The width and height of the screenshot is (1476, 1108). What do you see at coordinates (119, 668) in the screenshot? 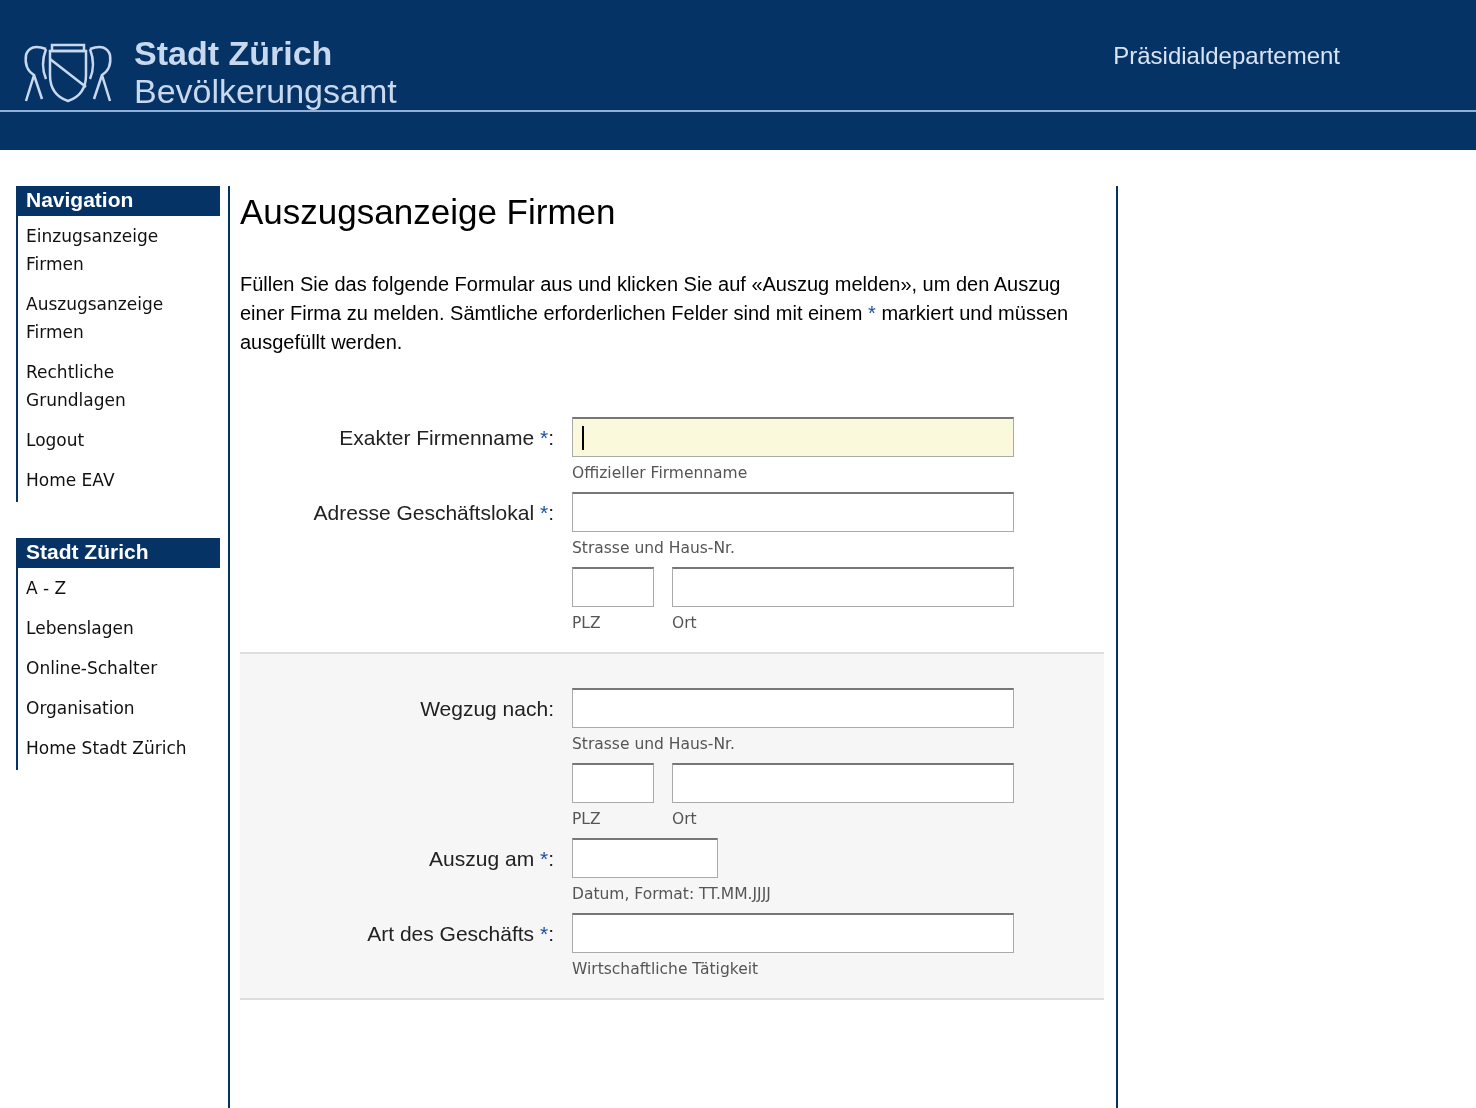
I see `sidebar-link: Online-Schalter` at bounding box center [119, 668].